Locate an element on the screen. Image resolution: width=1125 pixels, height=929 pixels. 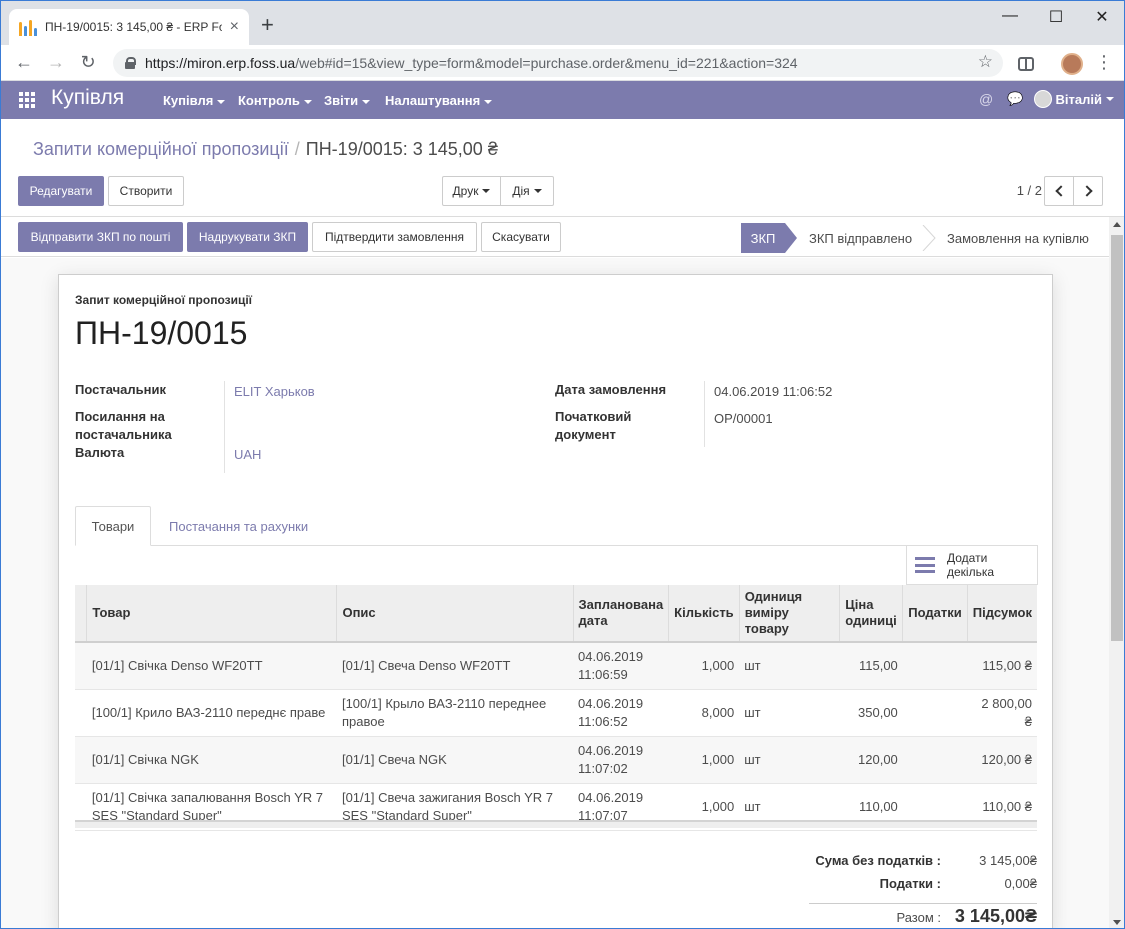
scroll-up-icon is located at coordinates (1117, 224).